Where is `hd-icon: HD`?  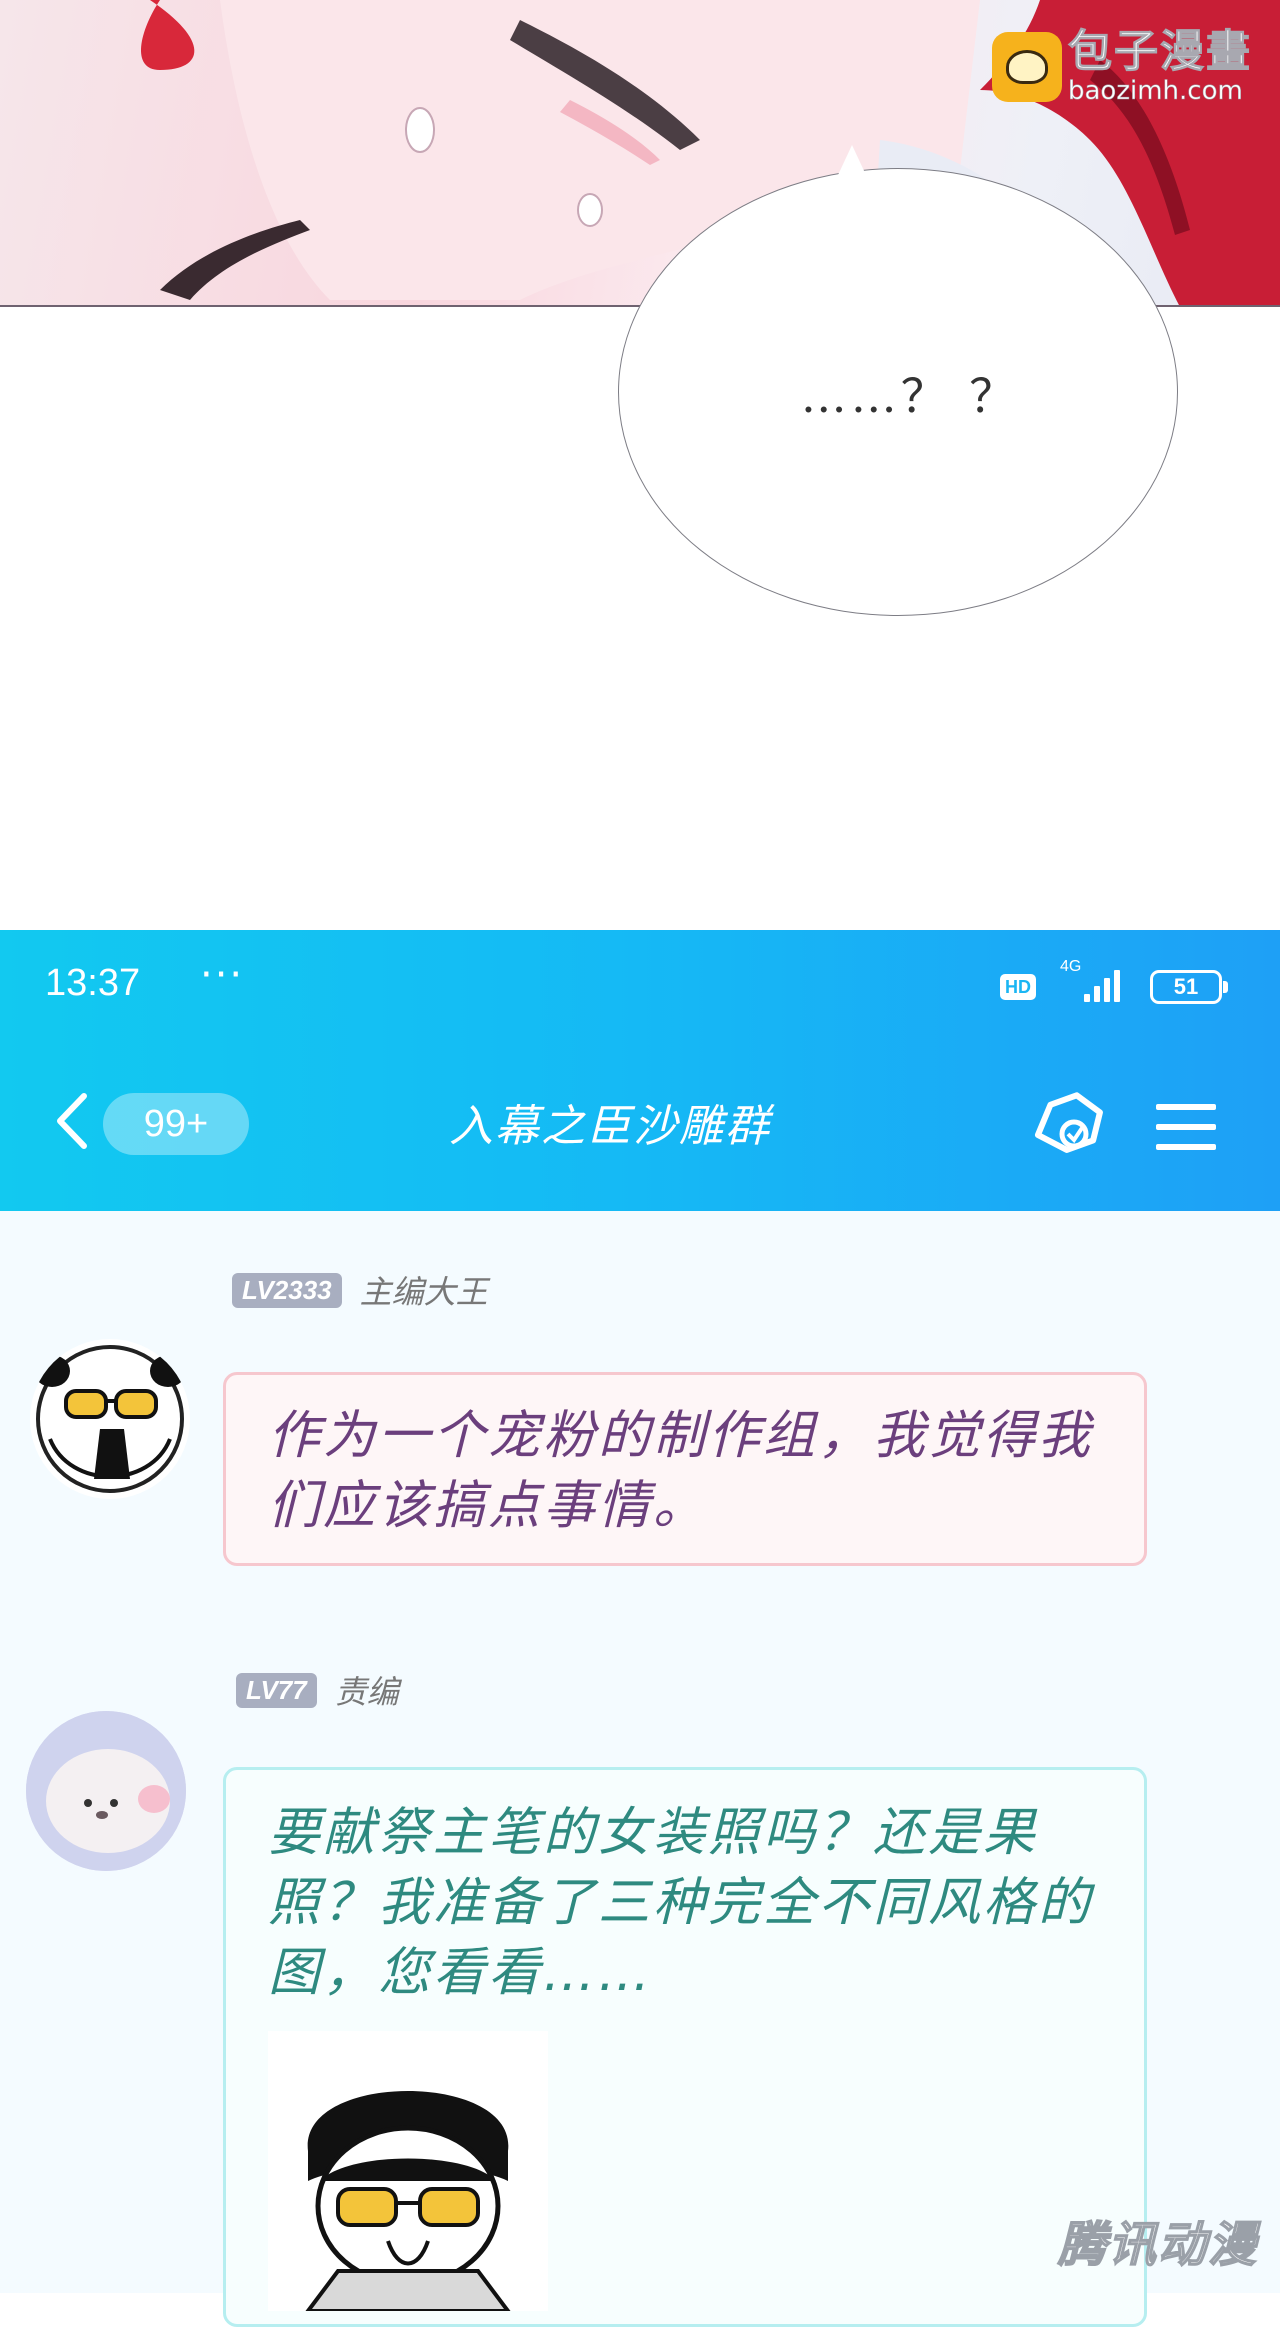 hd-icon: HD is located at coordinates (1018, 987).